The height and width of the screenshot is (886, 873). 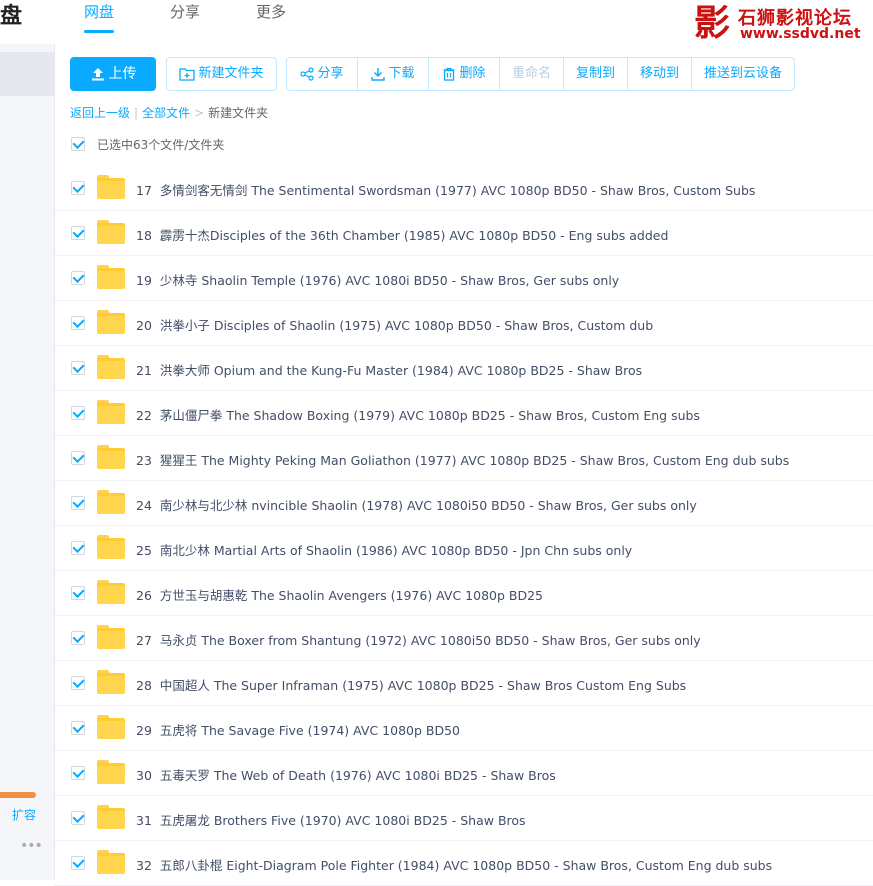 What do you see at coordinates (27, 462) in the screenshot?
I see `sidebar: 扩容 •••` at bounding box center [27, 462].